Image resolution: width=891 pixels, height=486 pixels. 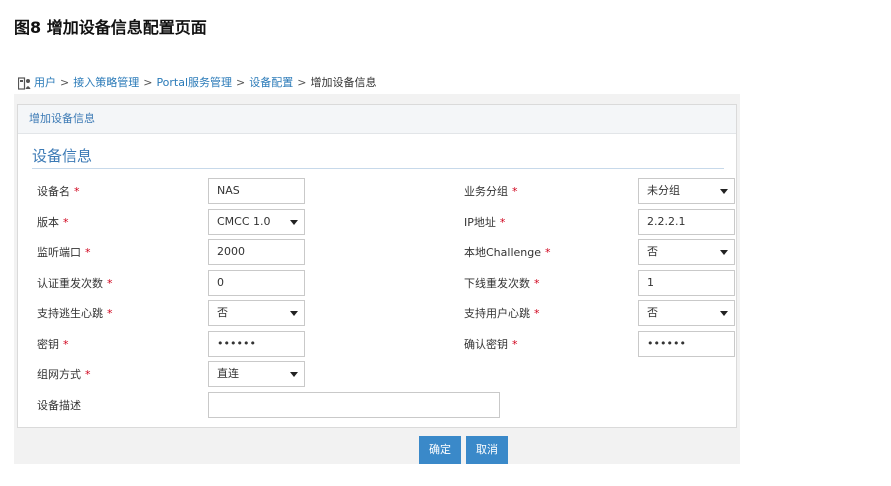 What do you see at coordinates (256, 374) in the screenshot?
I see `network-mode-select: 直连` at bounding box center [256, 374].